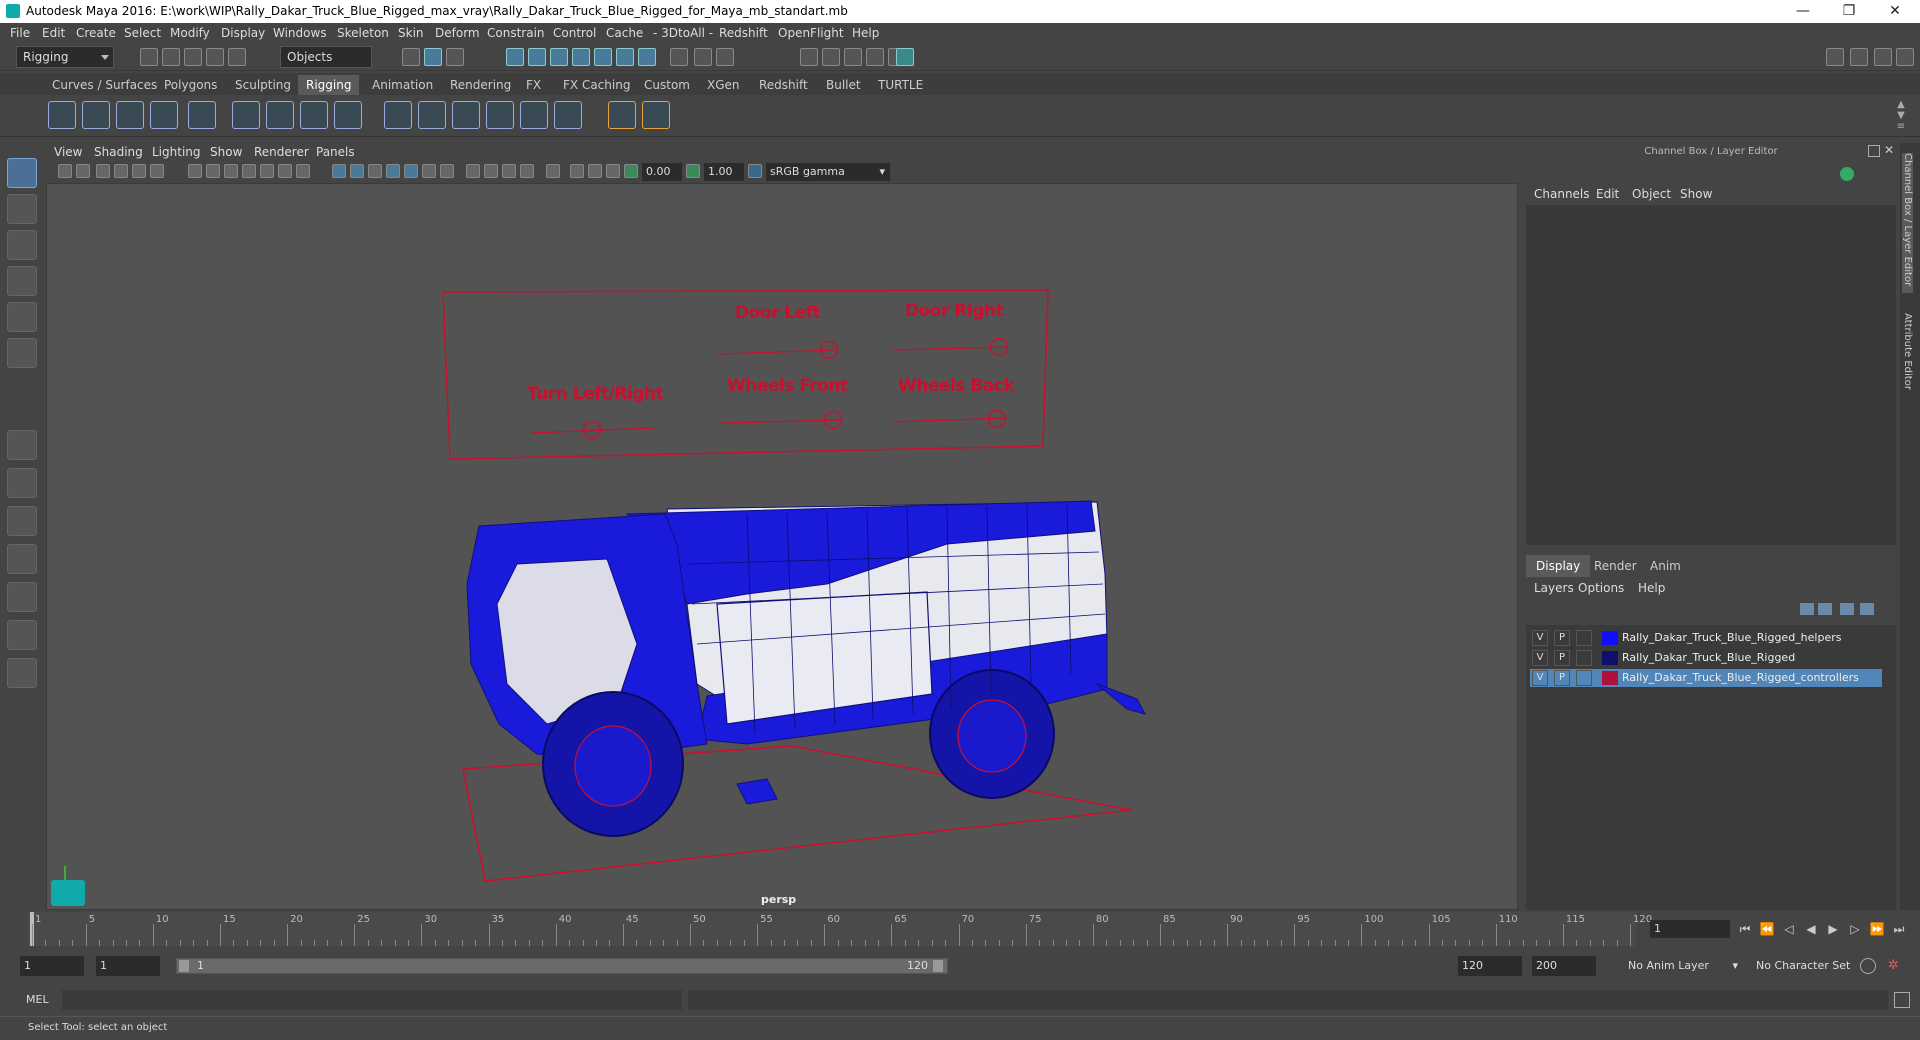 The height and width of the screenshot is (1040, 1920). Describe the element at coordinates (243, 33) in the screenshot. I see `menu-display: Display` at that location.